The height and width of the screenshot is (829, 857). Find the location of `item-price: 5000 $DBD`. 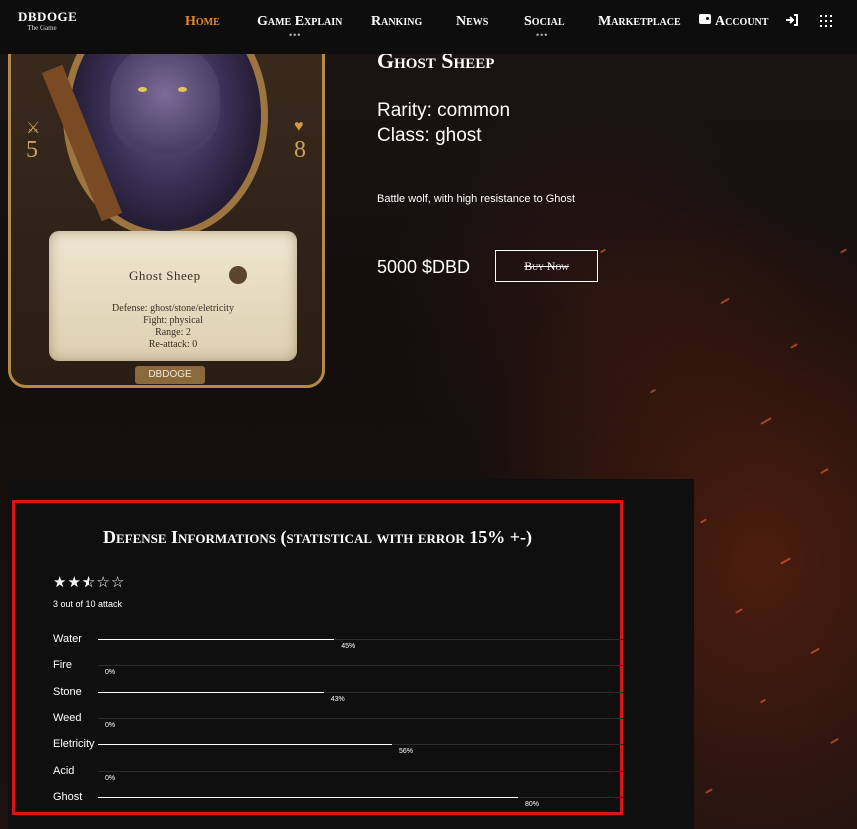

item-price: 5000 $DBD is located at coordinates (424, 267).